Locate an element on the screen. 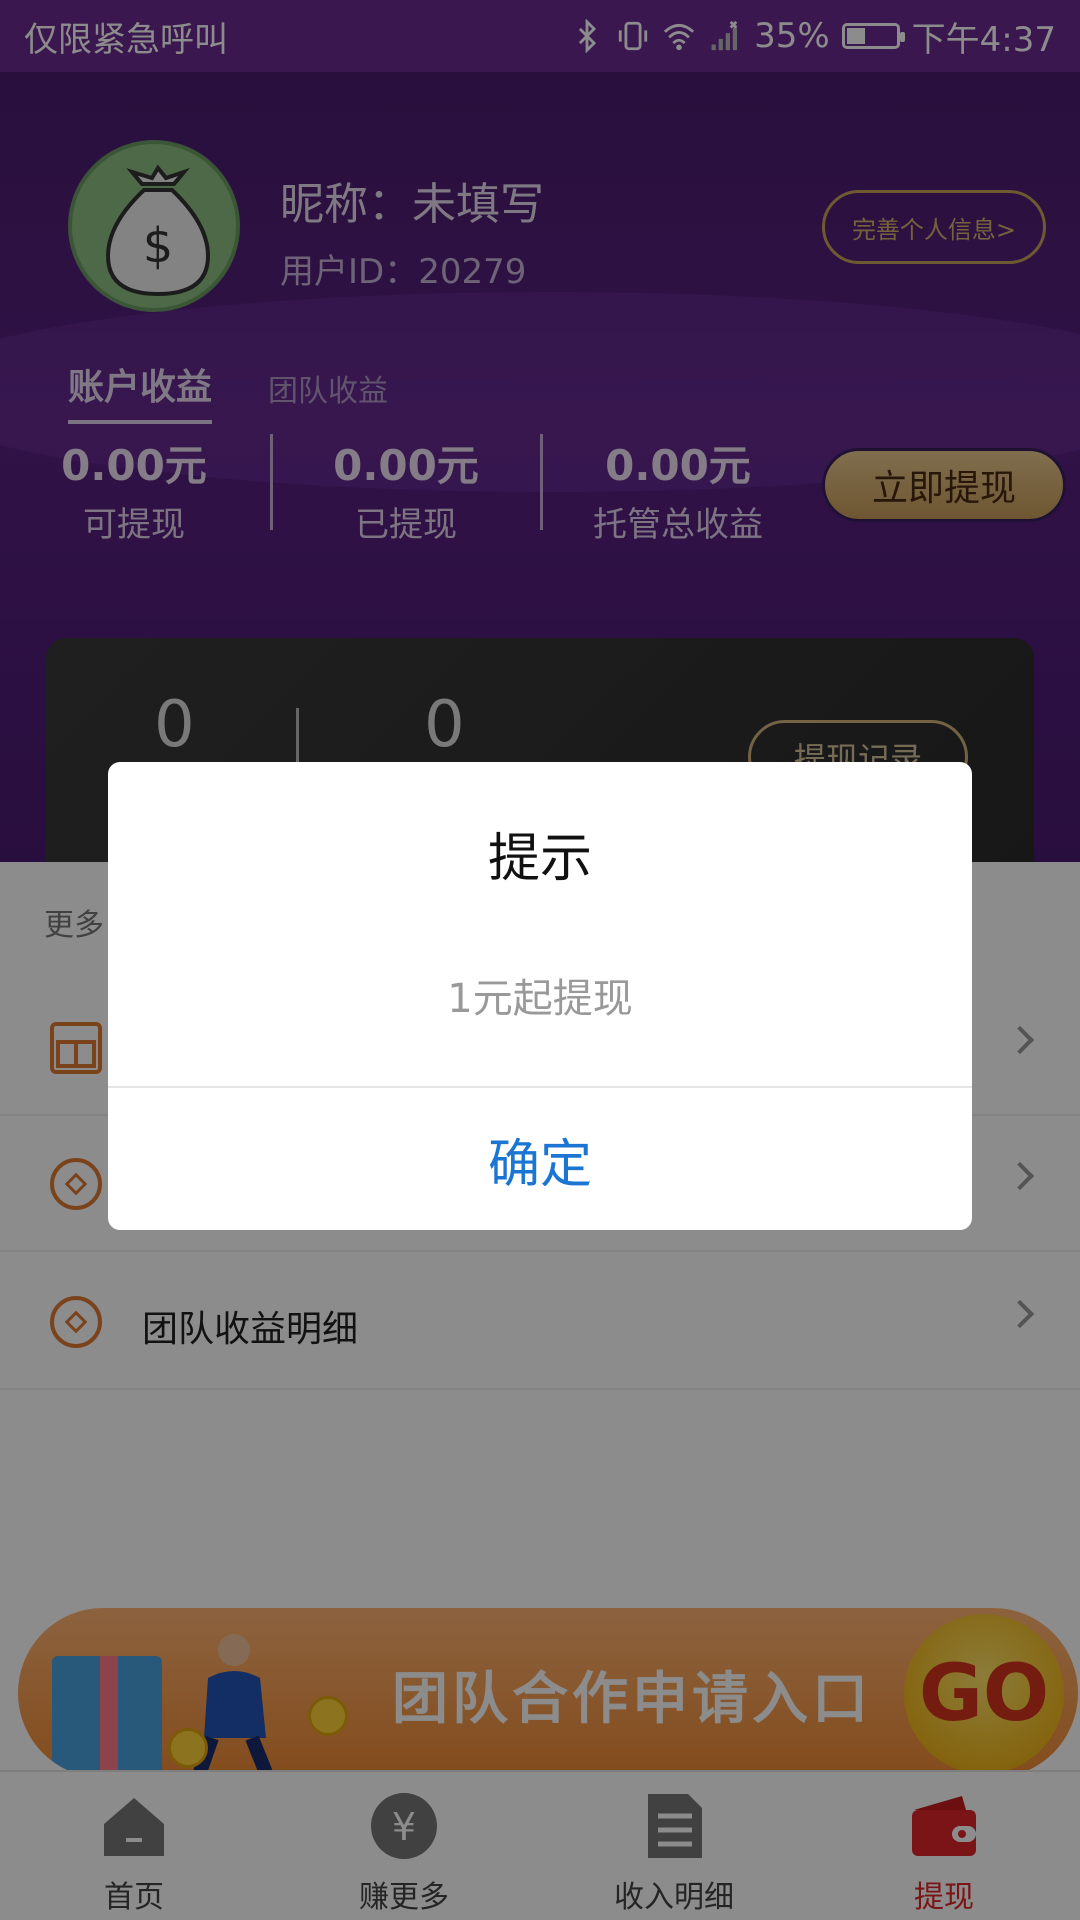 The image size is (1080, 1920). confirm-button: 确定 is located at coordinates (540, 1159).